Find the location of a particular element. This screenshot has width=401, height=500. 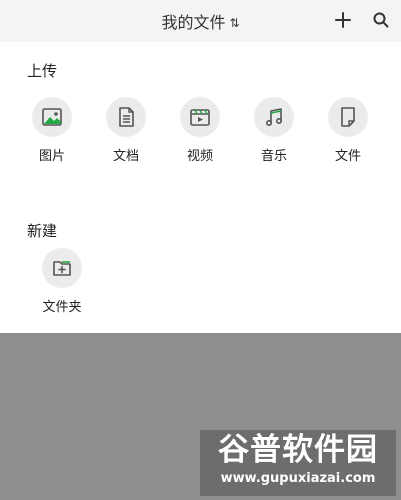

create-folder-label: 文件夹 is located at coordinates (62, 307).